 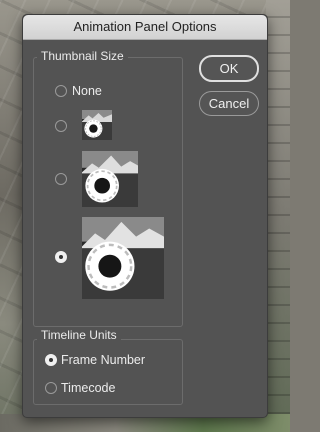 What do you see at coordinates (278, 216) in the screenshot?
I see `background-photo-edge` at bounding box center [278, 216].